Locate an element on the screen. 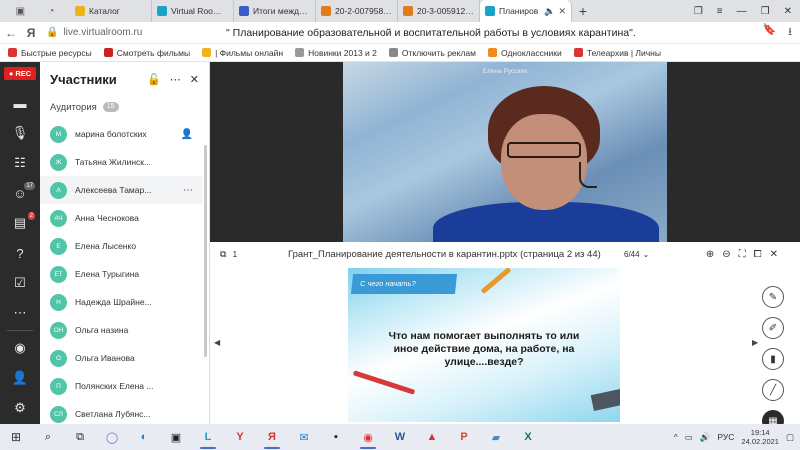 The width and height of the screenshot is (800, 450). more-options-icon: ⋯ is located at coordinates (175, 79).